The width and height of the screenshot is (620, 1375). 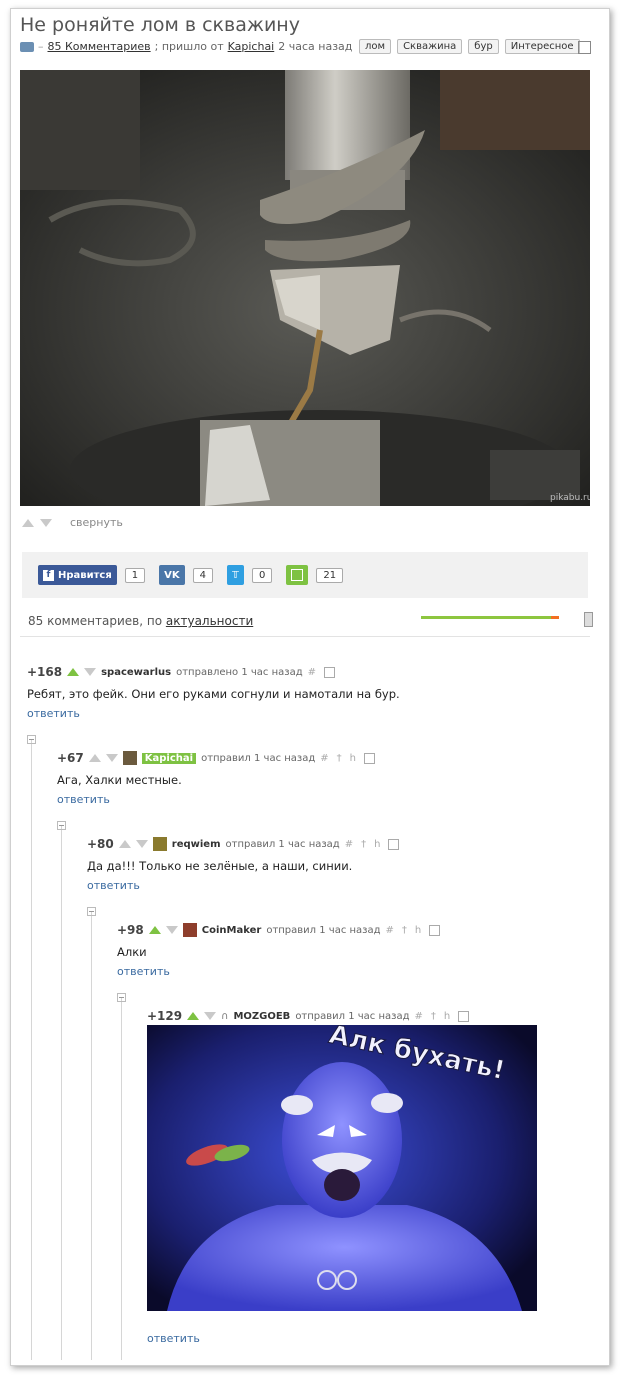 I want to click on post-time: 2 часа назад, so click(x=315, y=46).